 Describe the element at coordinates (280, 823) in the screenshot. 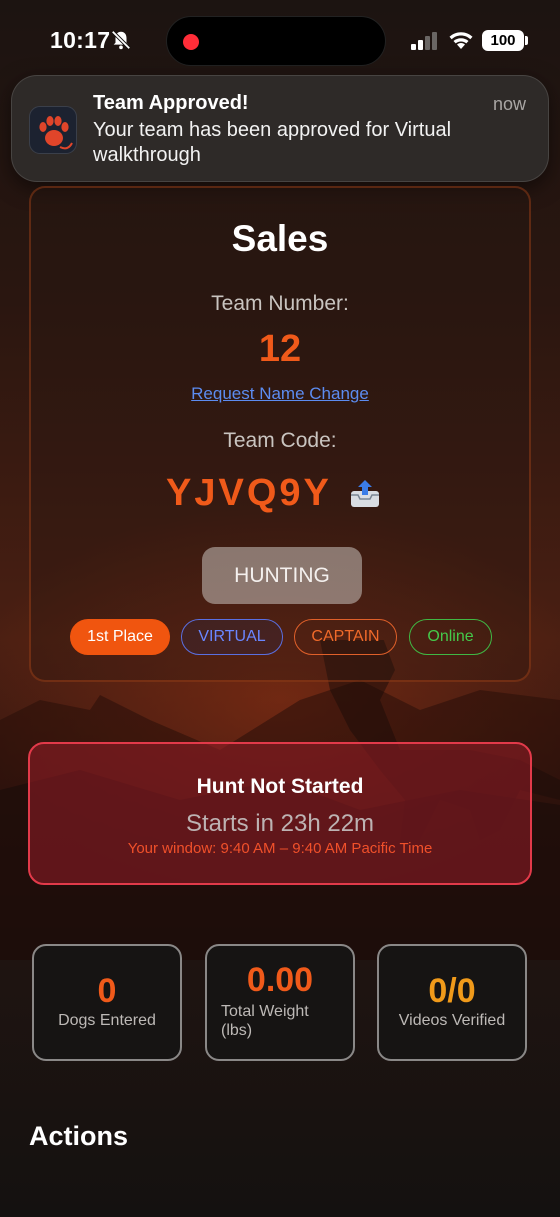

I see `hunt-countdown: Starts in 23h 22m` at that location.